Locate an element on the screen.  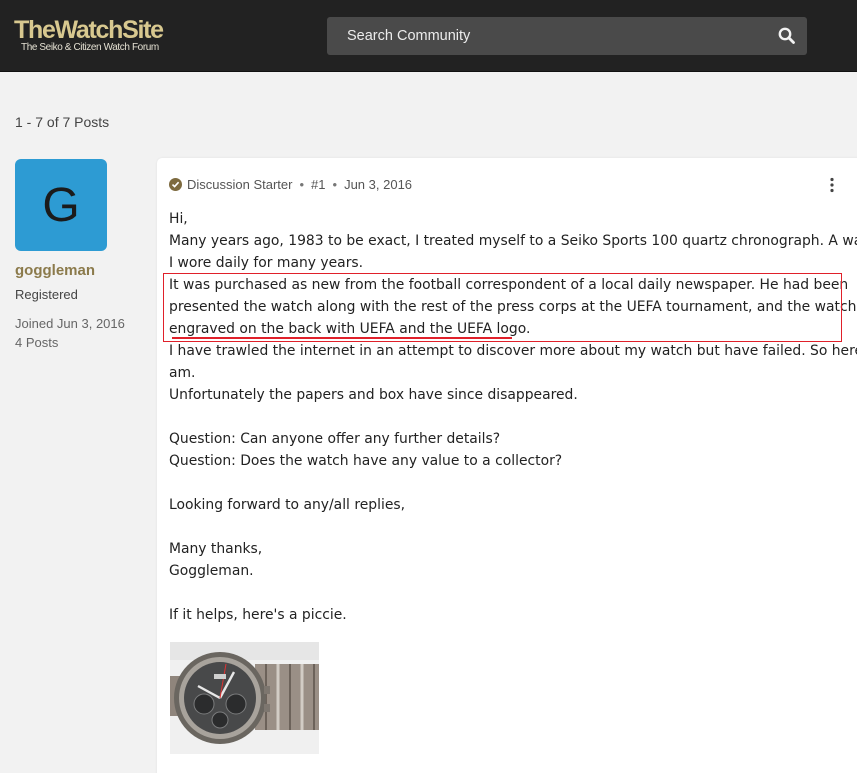
post-line: am. is located at coordinates (182, 373).